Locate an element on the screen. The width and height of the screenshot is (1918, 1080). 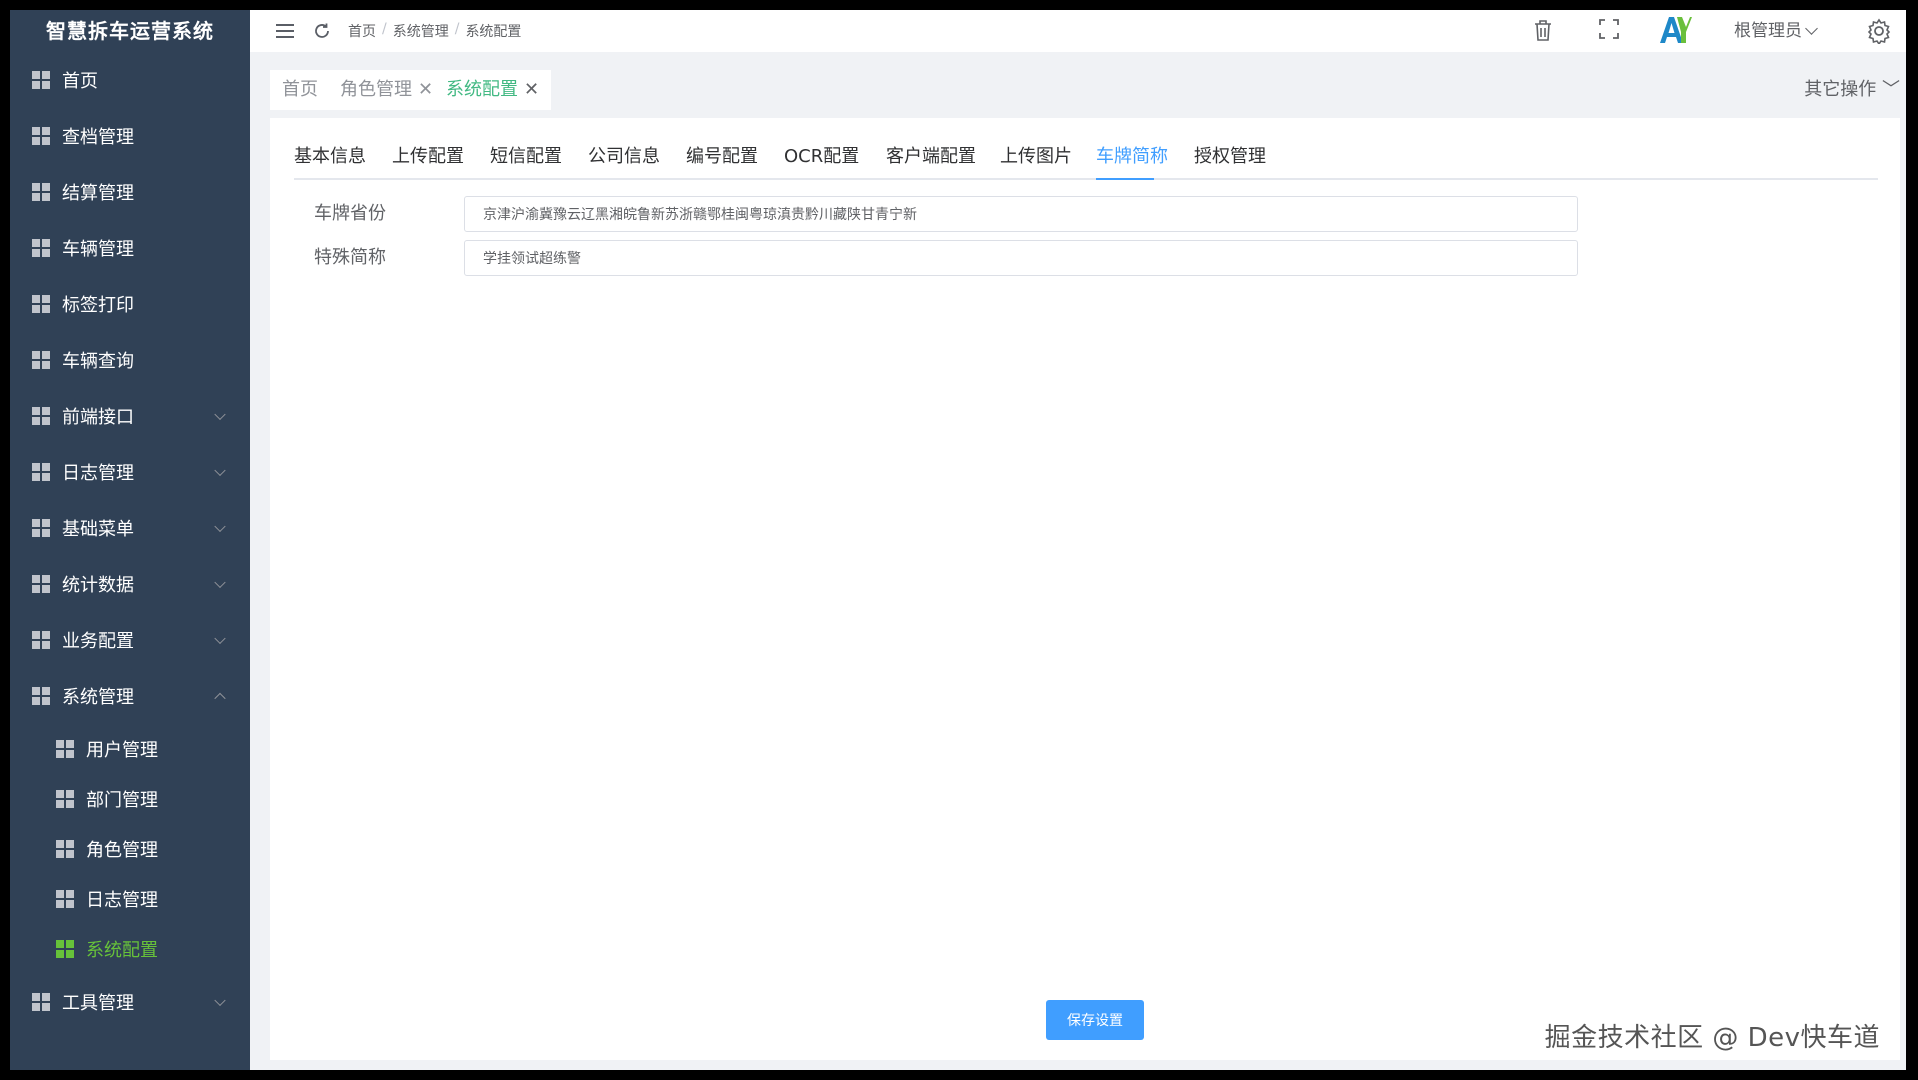
breadcrumb-item: 首页 is located at coordinates (362, 31).